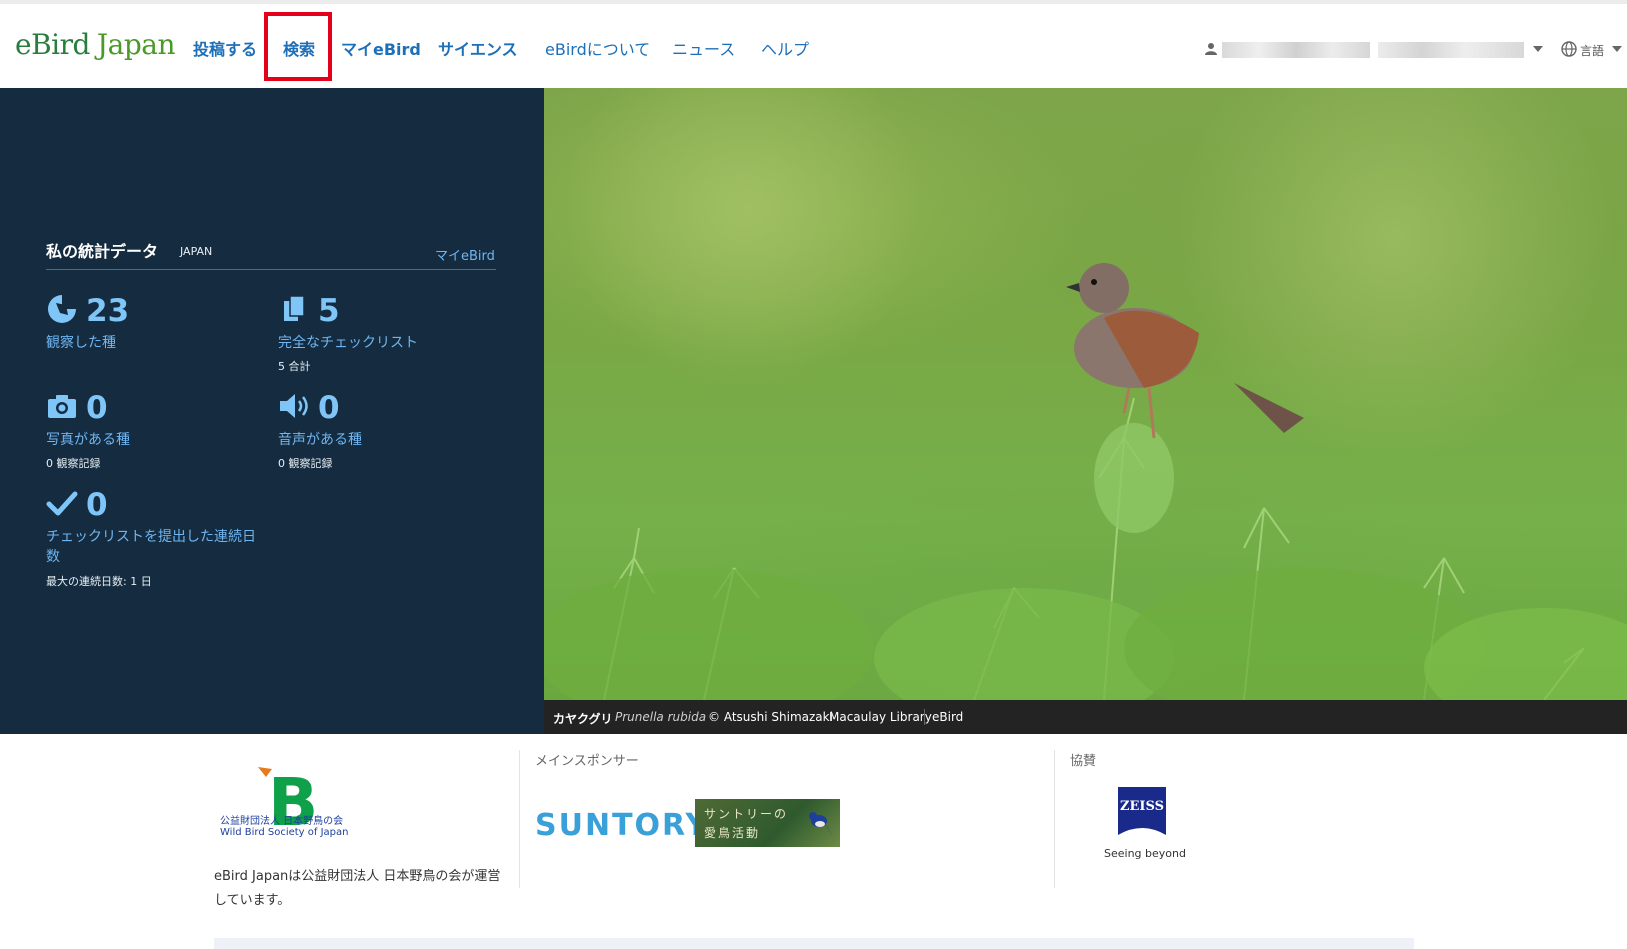 Image resolution: width=1627 pixels, height=949 pixels. Describe the element at coordinates (88, 440) in the screenshot. I see `stat-label: 写真がある種` at that location.